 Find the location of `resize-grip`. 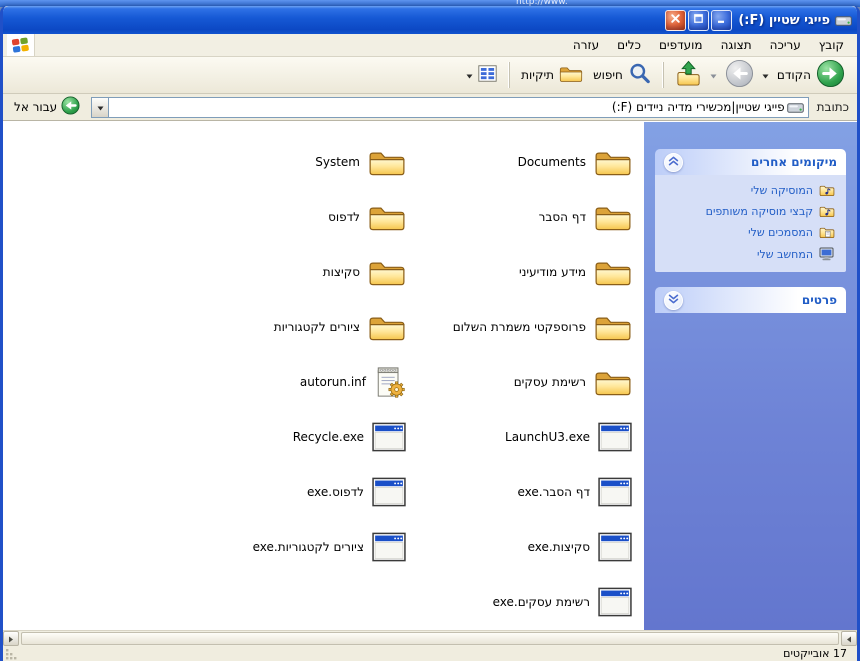

resize-grip is located at coordinates (11, 654).